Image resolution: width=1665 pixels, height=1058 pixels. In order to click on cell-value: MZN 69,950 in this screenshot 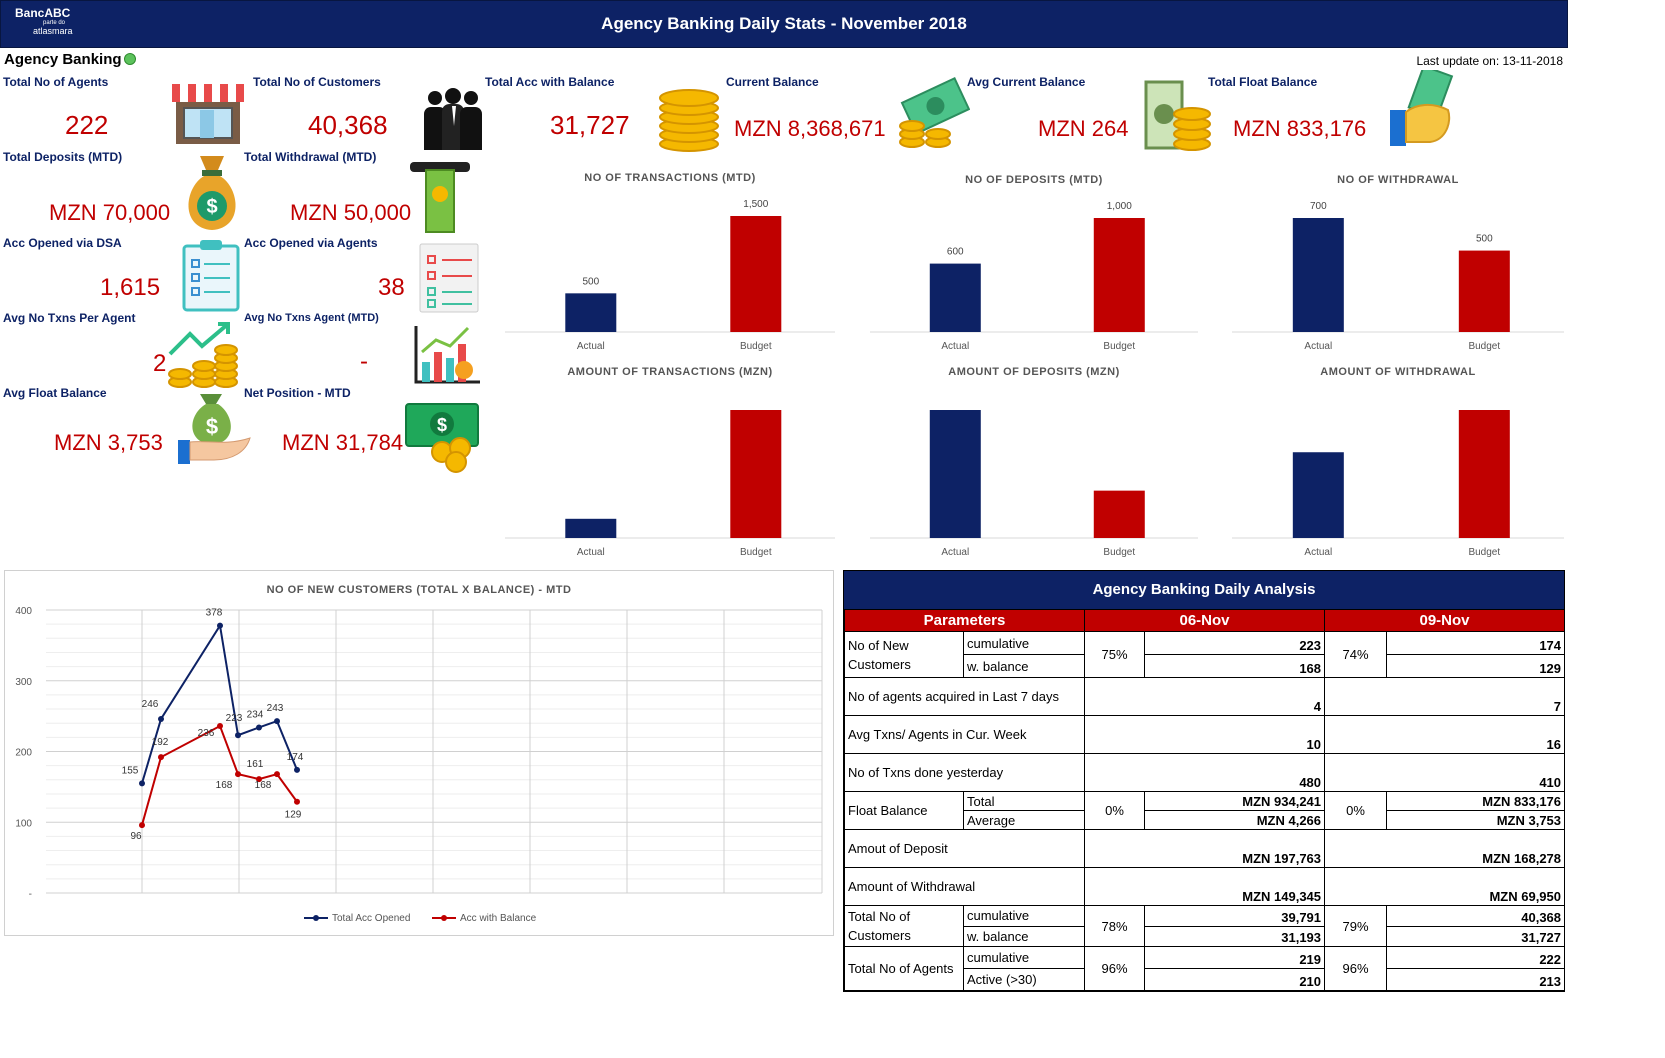, I will do `click(1445, 886)`.